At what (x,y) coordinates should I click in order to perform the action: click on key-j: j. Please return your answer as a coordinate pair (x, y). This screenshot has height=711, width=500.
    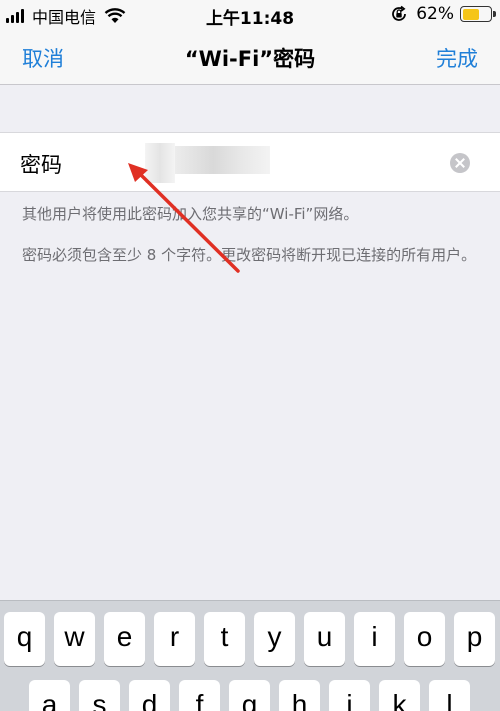
    Looking at the image, I should click on (349, 695).